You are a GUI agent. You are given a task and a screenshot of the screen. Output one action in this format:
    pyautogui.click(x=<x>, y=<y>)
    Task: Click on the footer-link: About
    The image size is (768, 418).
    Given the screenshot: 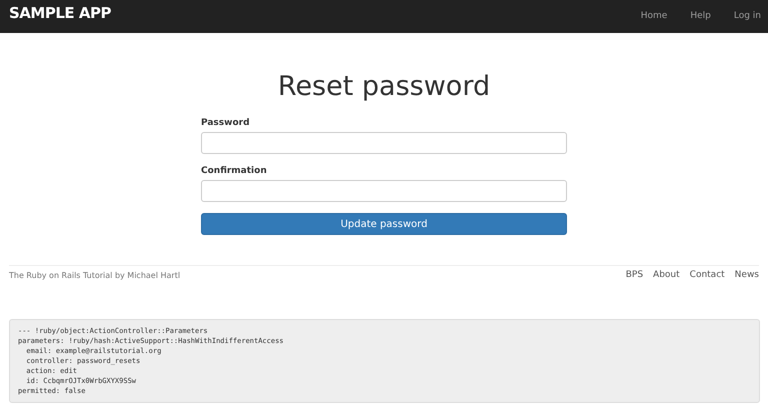 What is the action you would take?
    pyautogui.click(x=666, y=275)
    